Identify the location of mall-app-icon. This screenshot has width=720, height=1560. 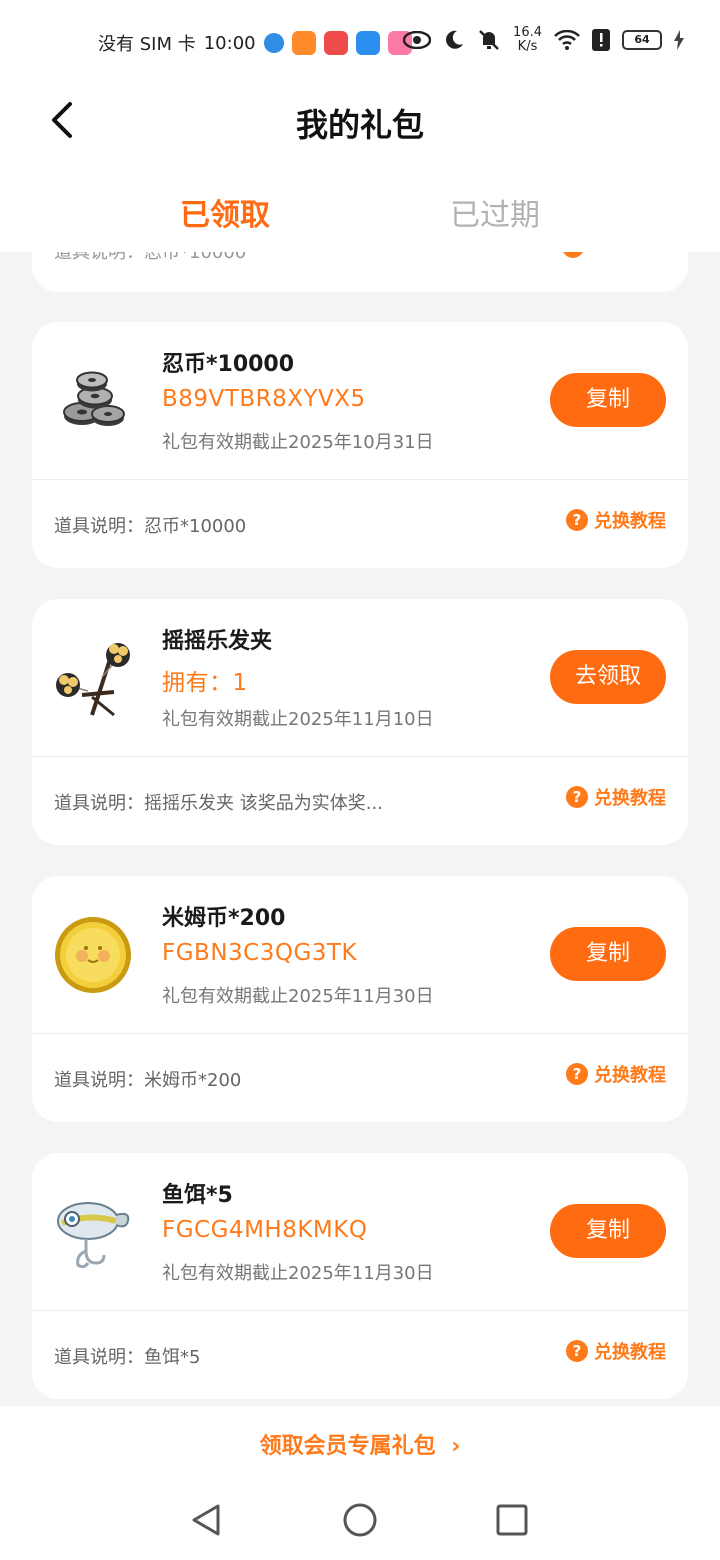
(335, 43).